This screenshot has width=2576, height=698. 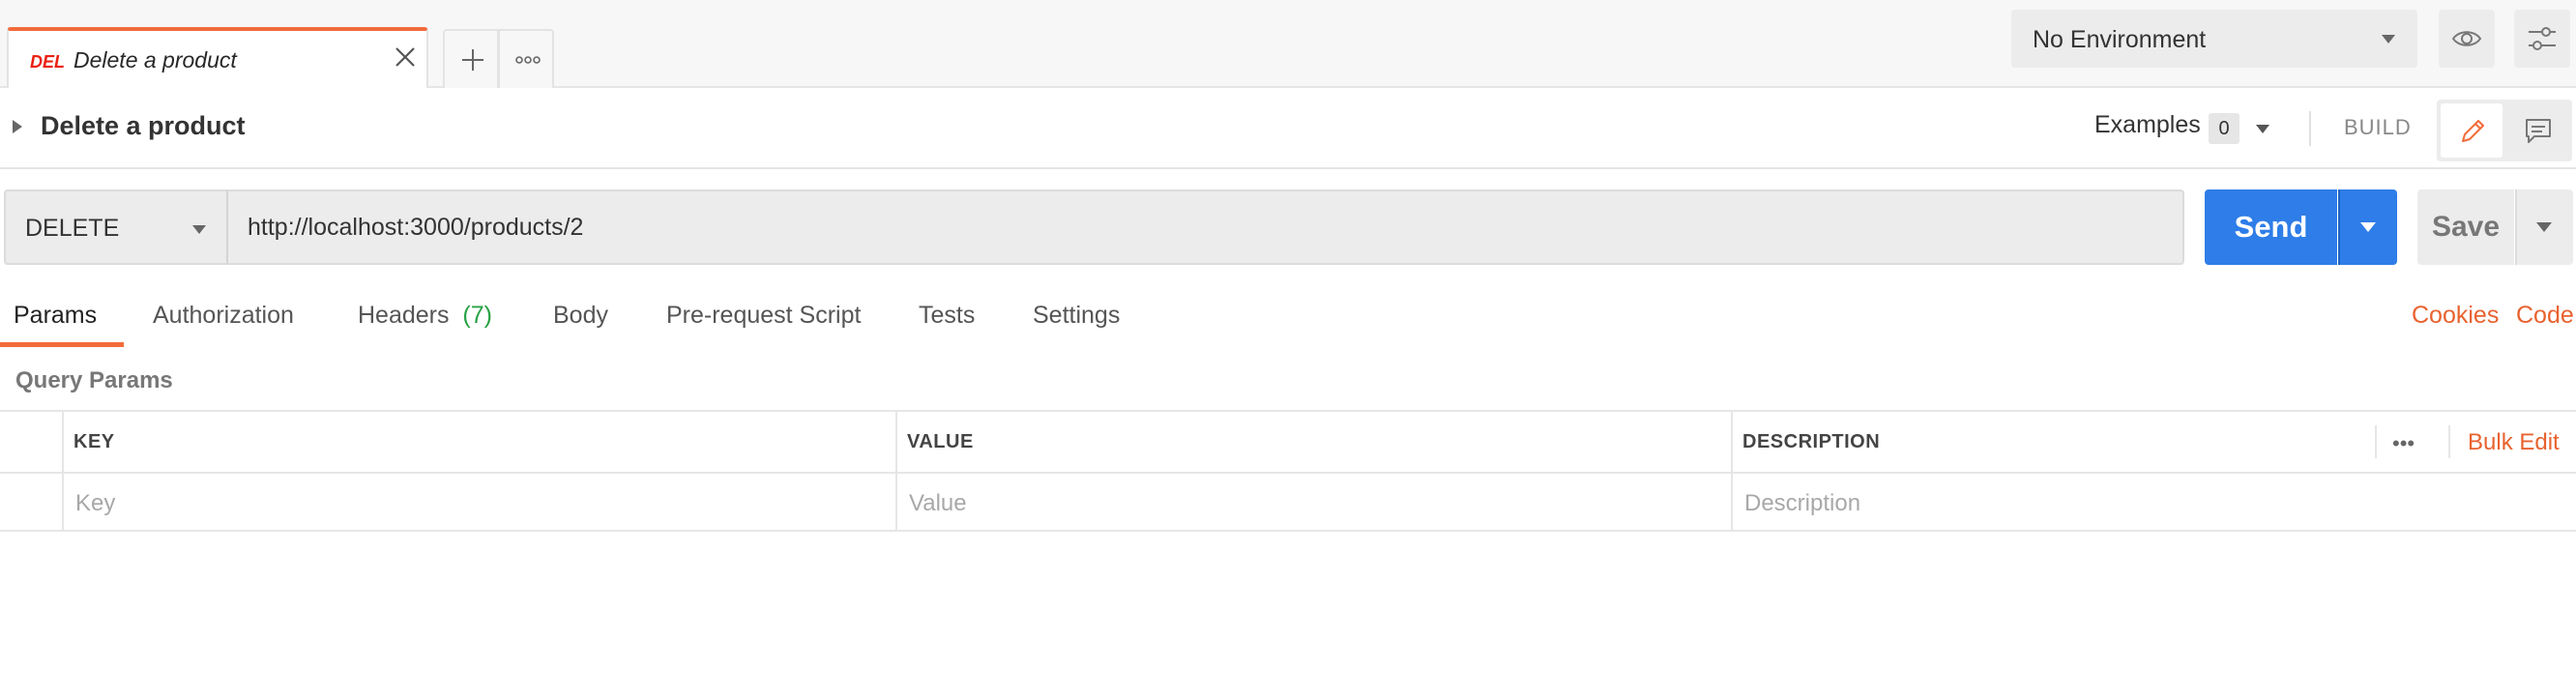 I want to click on param-description-input, so click(x=2150, y=503).